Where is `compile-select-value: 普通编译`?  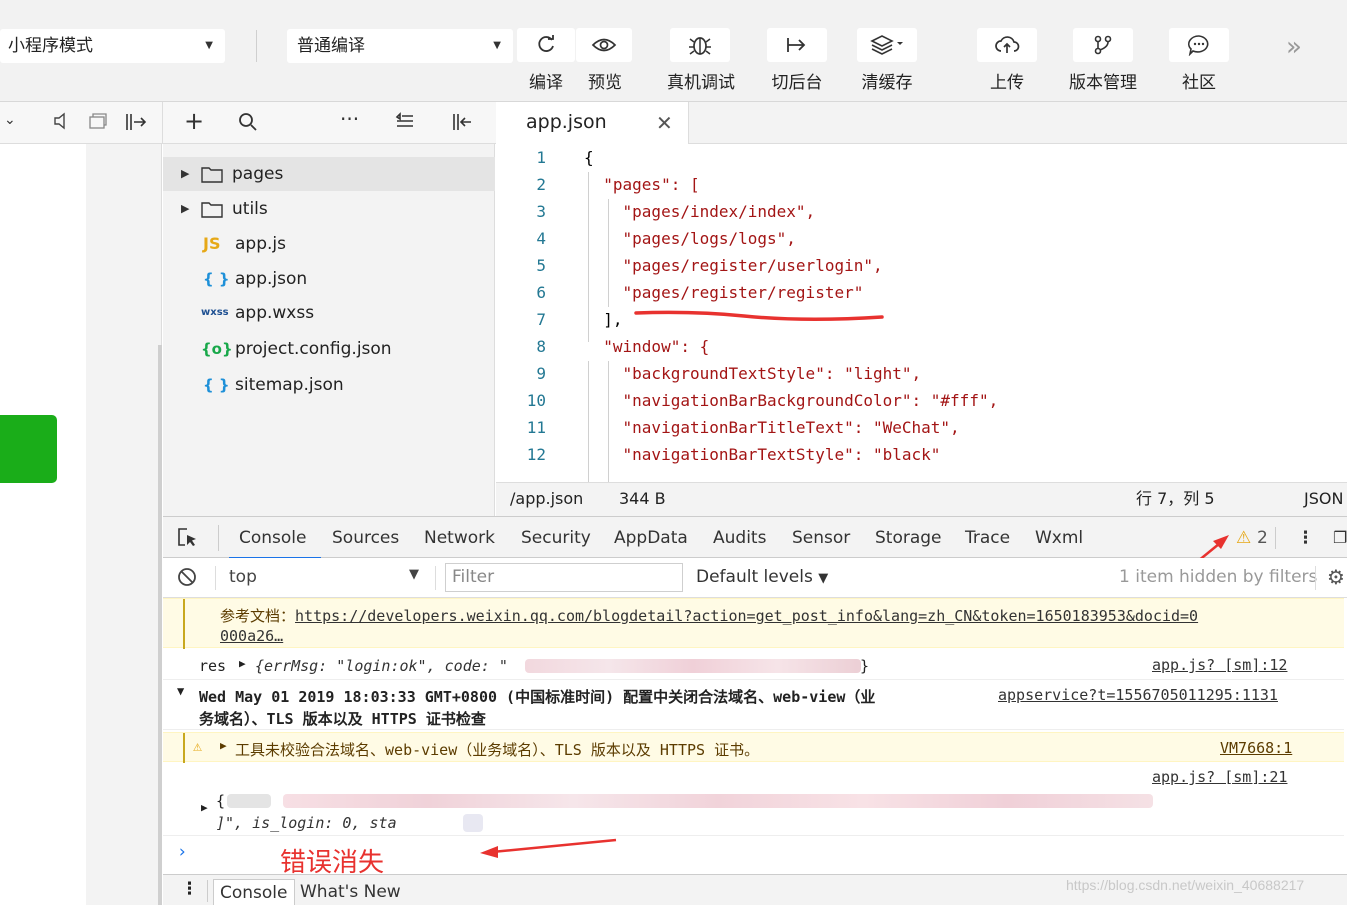 compile-select-value: 普通编译 is located at coordinates (331, 46).